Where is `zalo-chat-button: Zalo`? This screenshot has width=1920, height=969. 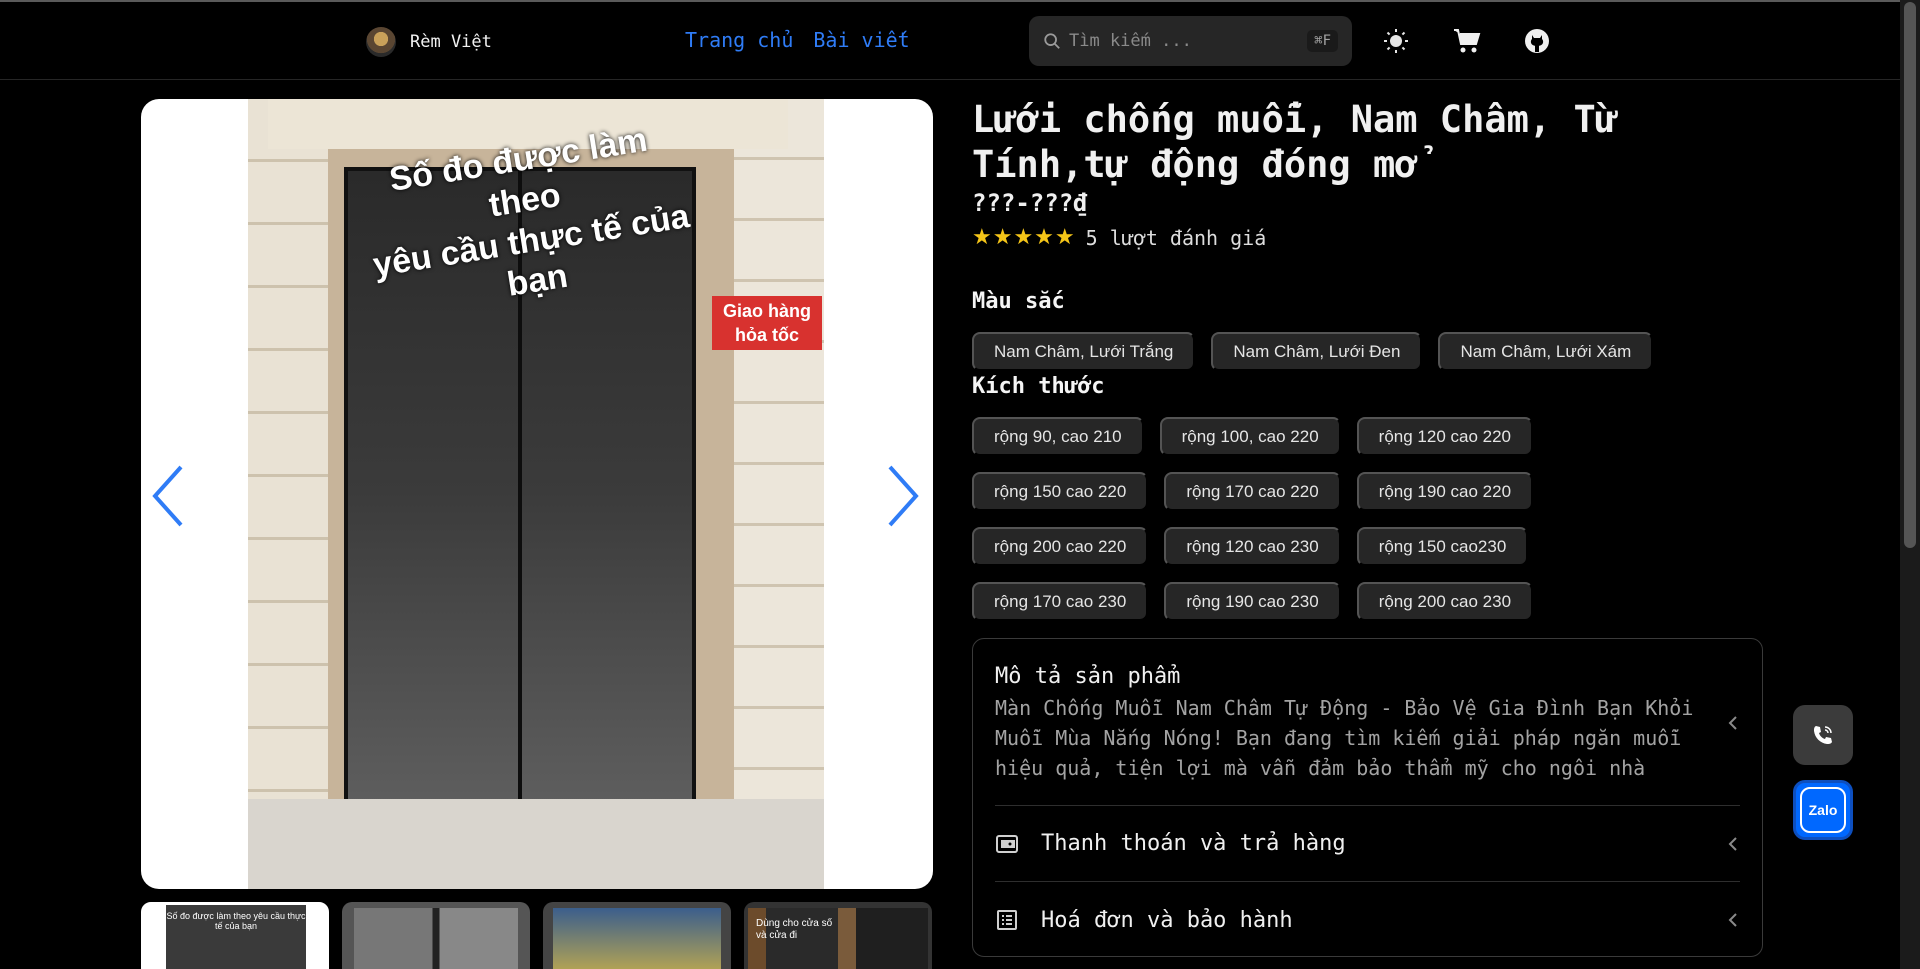
zalo-chat-button: Zalo is located at coordinates (1823, 810).